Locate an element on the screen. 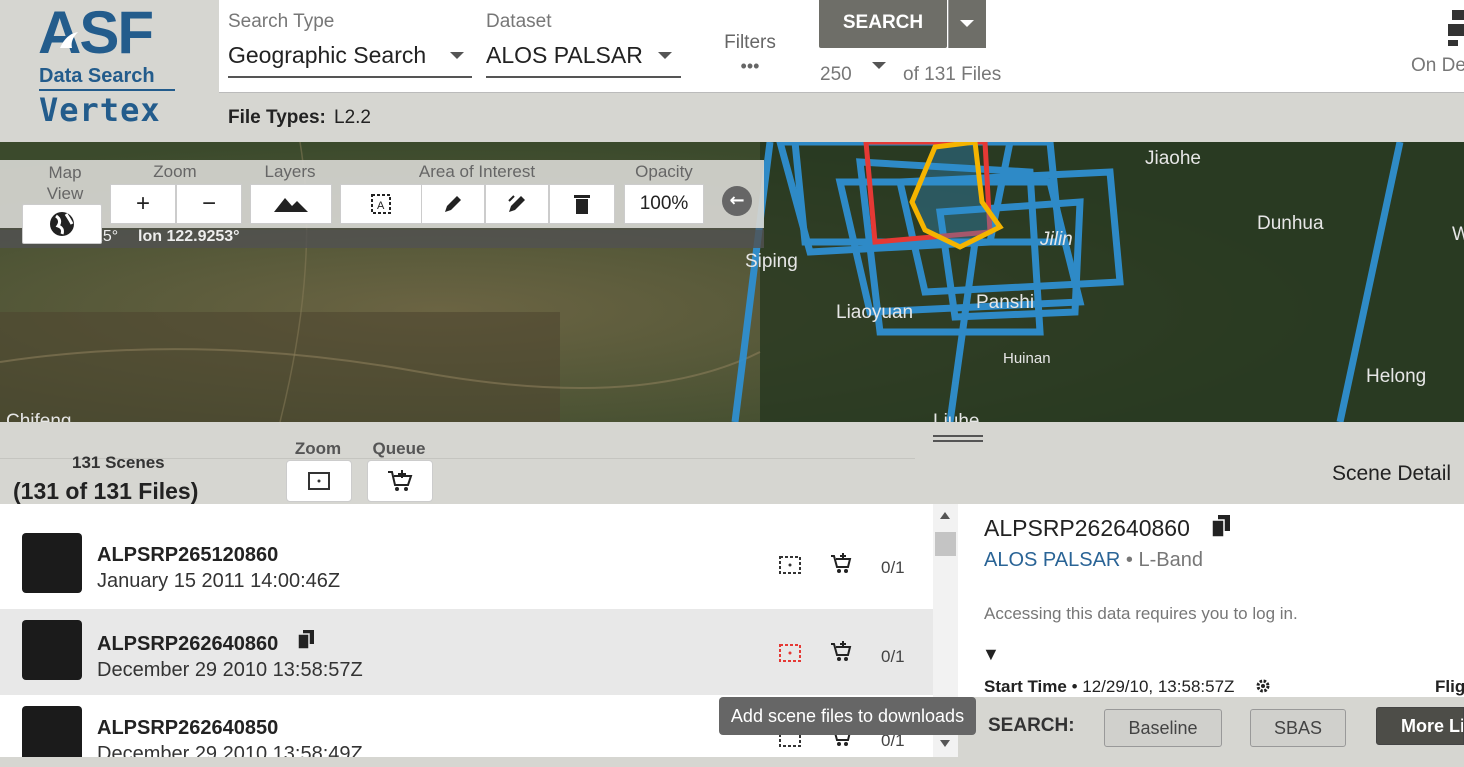  file-types-value: L2.2 is located at coordinates (352, 117).